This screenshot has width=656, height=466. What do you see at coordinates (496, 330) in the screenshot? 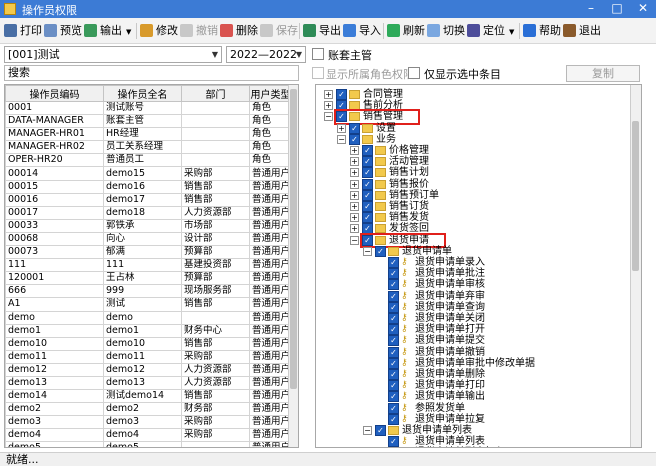
I see `tree-node: ✓ ⚷ 退货申请单打开` at bounding box center [496, 330].